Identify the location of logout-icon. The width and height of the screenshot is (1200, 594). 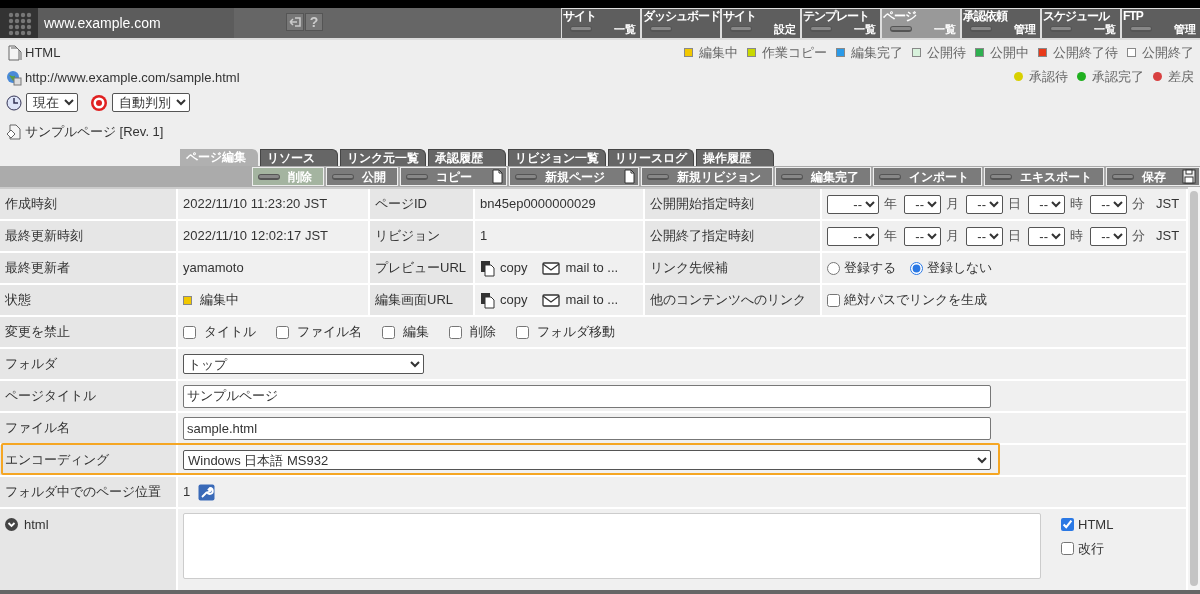
(295, 22).